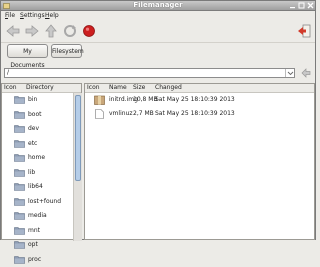  I want to click on path-input: /, so click(149, 73).